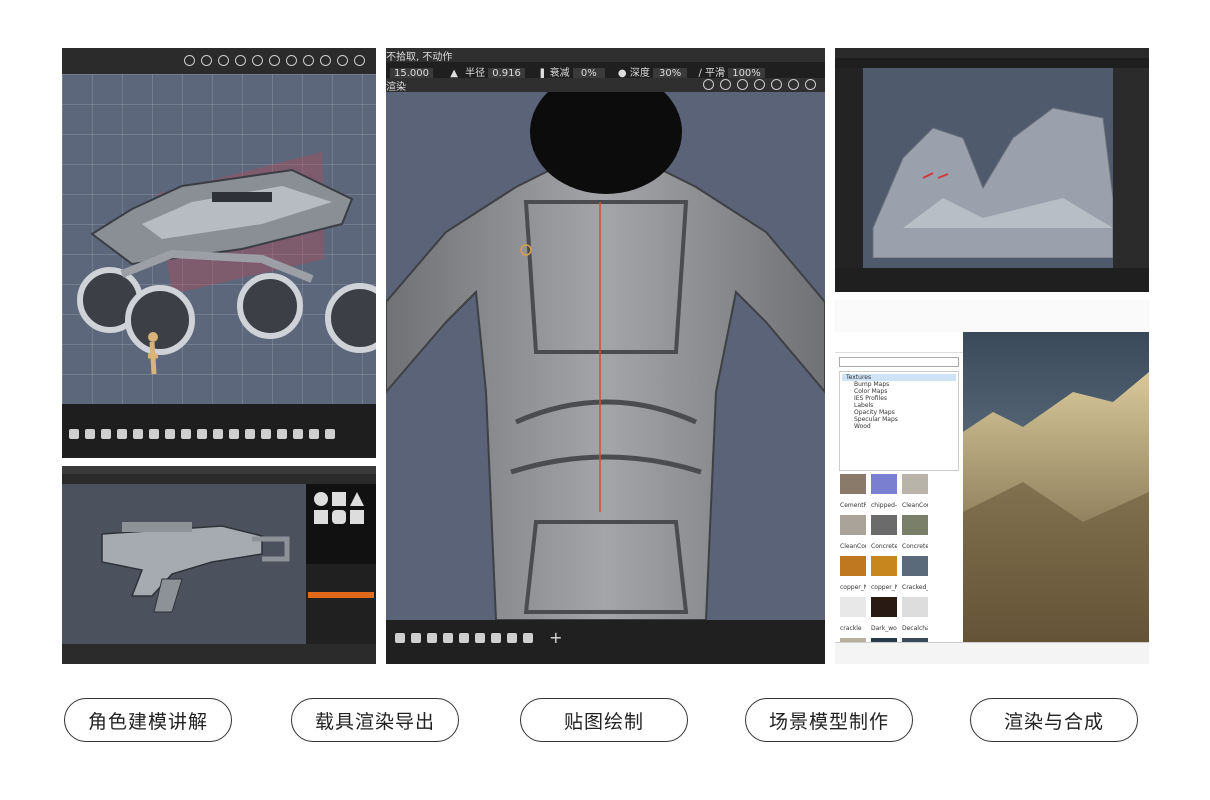 The height and width of the screenshot is (800, 1210). Describe the element at coordinates (899, 419) in the screenshot. I see `tree-item: Specular Maps` at that location.